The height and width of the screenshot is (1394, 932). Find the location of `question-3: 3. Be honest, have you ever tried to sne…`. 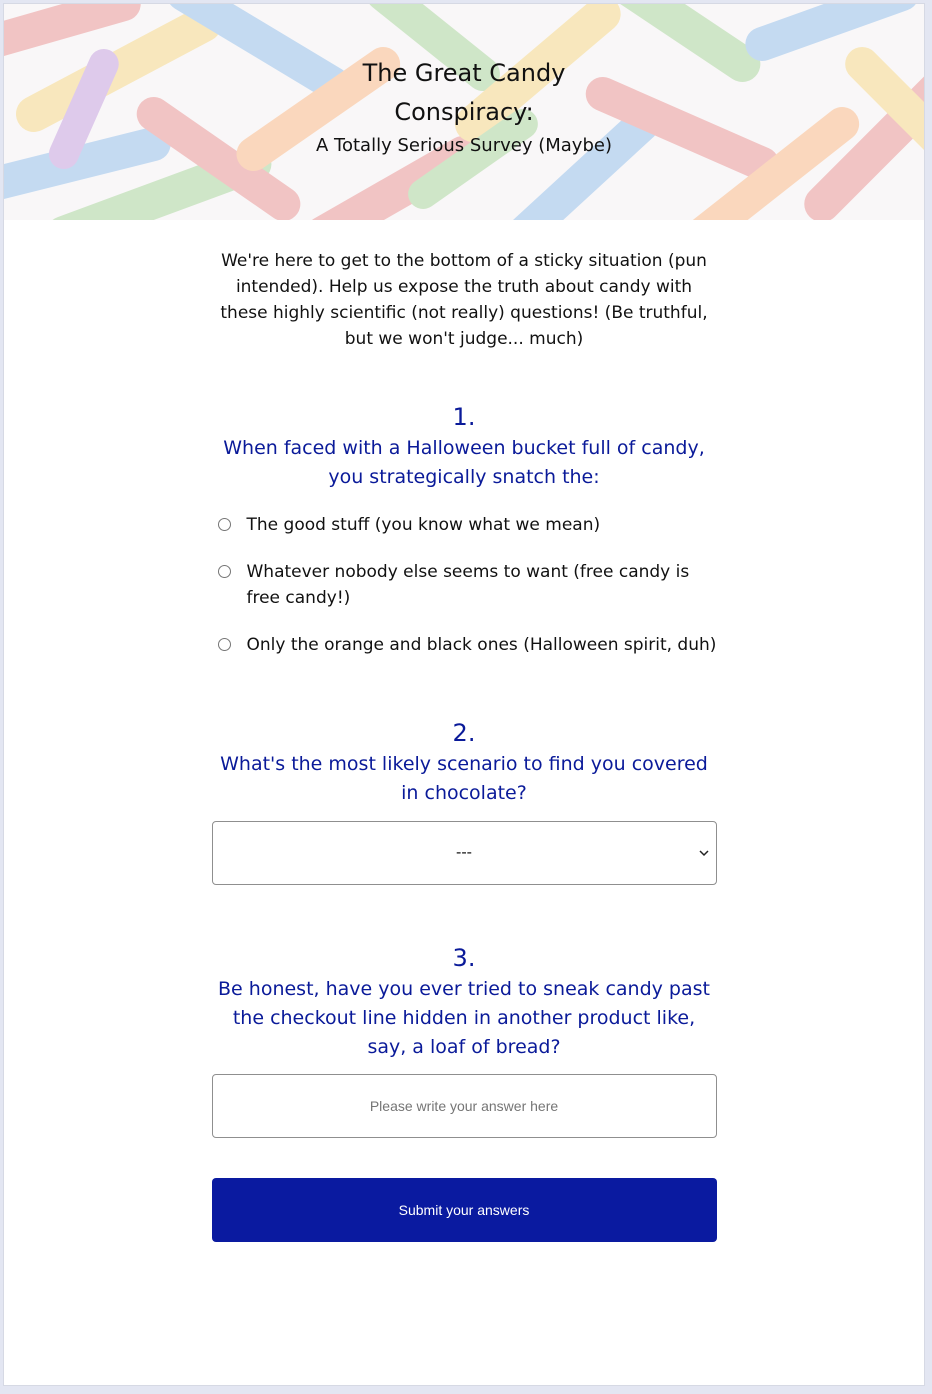

question-3: 3. Be honest, have you ever tried to sne… is located at coordinates (464, 1039).